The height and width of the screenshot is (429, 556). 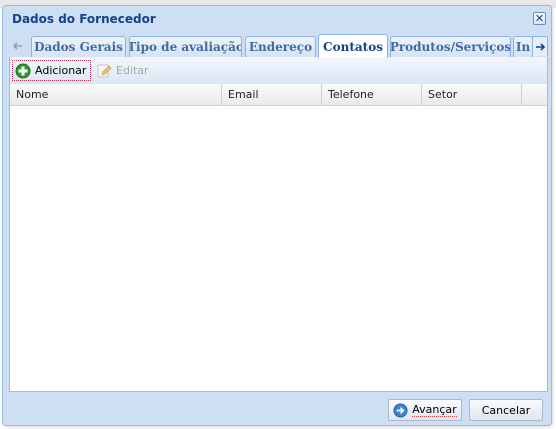 What do you see at coordinates (23, 70) in the screenshot?
I see `add-icon` at bounding box center [23, 70].